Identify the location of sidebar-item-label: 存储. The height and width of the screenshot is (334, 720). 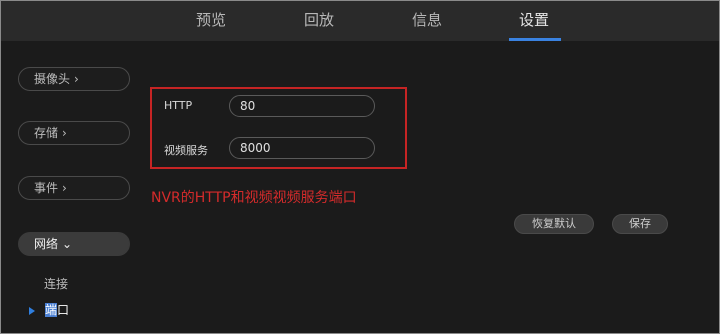
(46, 133).